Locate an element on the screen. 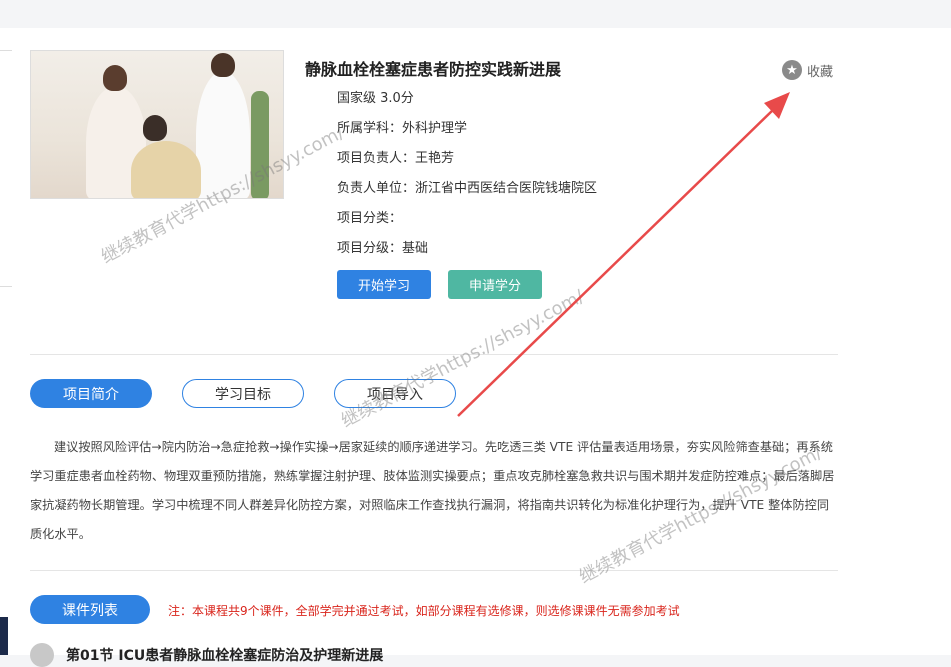 Image resolution: width=951 pixels, height=667 pixels. course-discipline: 所属学科：外科护理学 is located at coordinates (402, 128).